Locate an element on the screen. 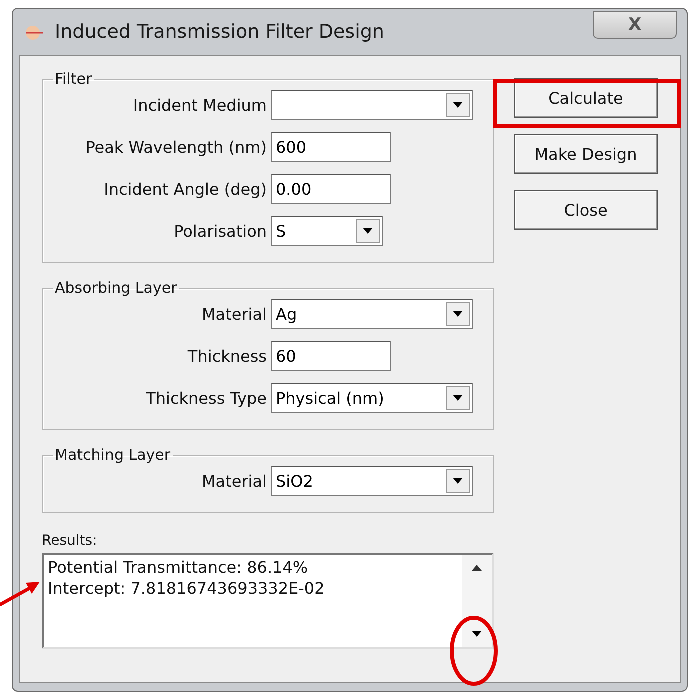 The image size is (696, 698). result-line: Potential Transmittance: 86.14% is located at coordinates (179, 567).